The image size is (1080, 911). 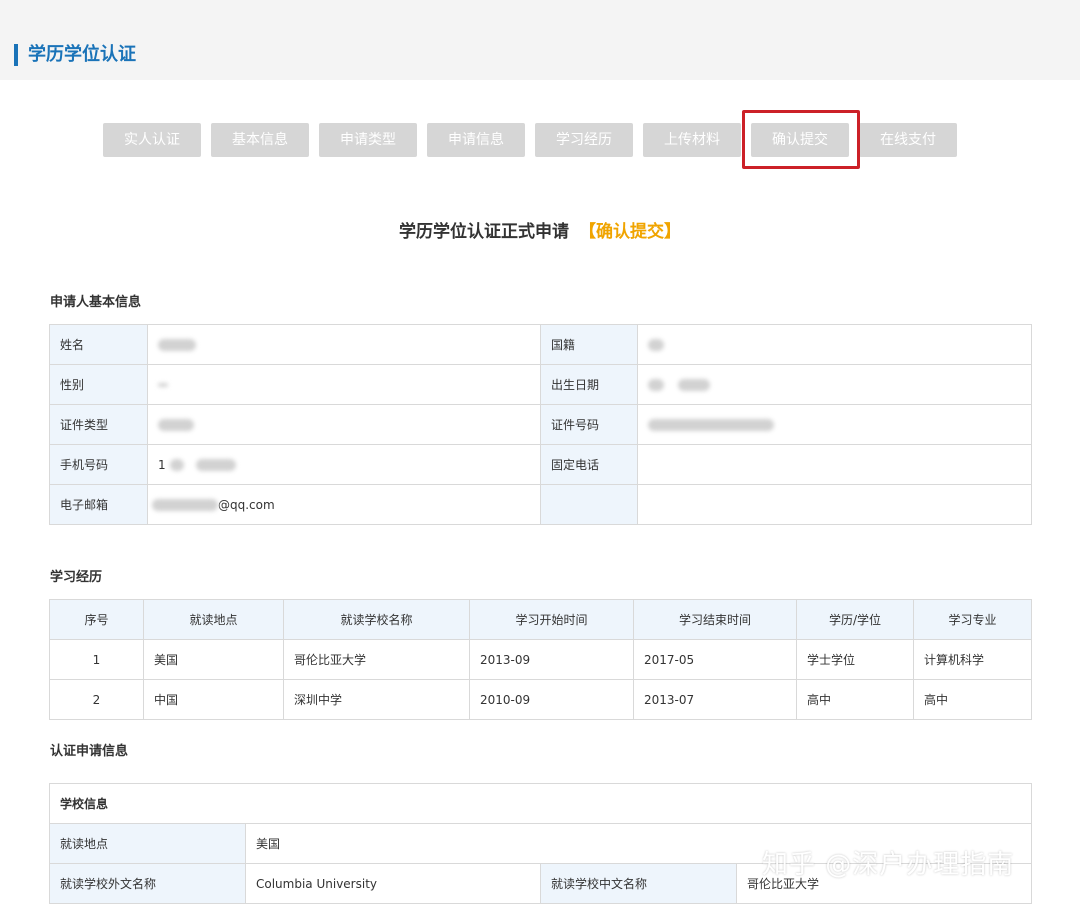 I want to click on table-cell: 哥伦比亚大学, so click(x=376, y=659).